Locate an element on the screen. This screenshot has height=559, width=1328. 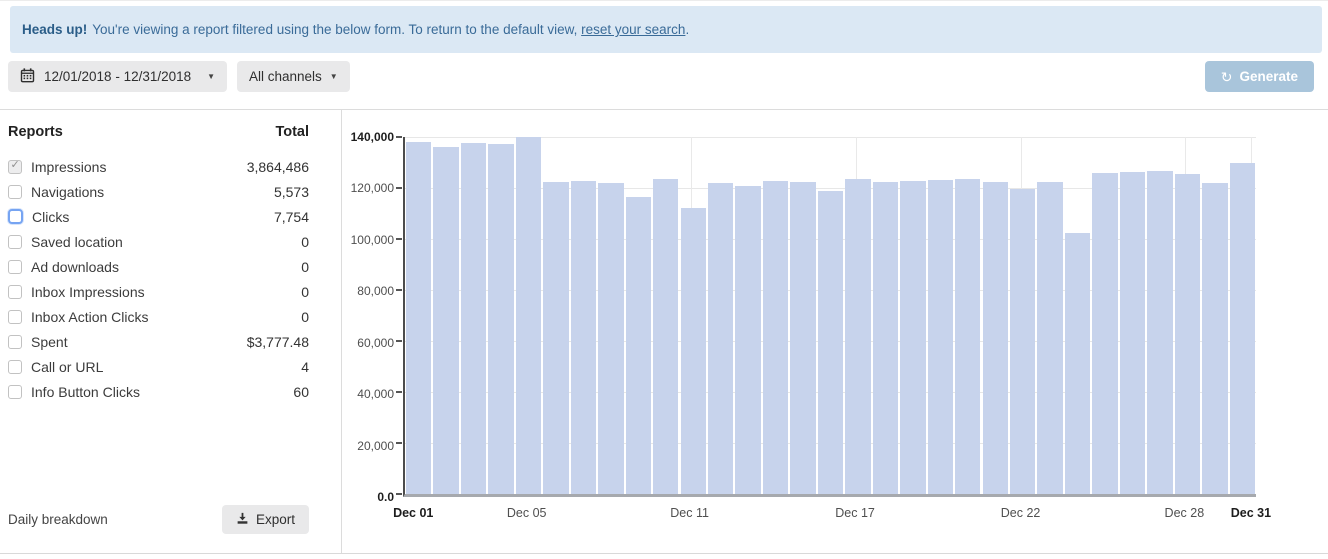
channels-dropdown: All channels ▼ is located at coordinates (293, 76).